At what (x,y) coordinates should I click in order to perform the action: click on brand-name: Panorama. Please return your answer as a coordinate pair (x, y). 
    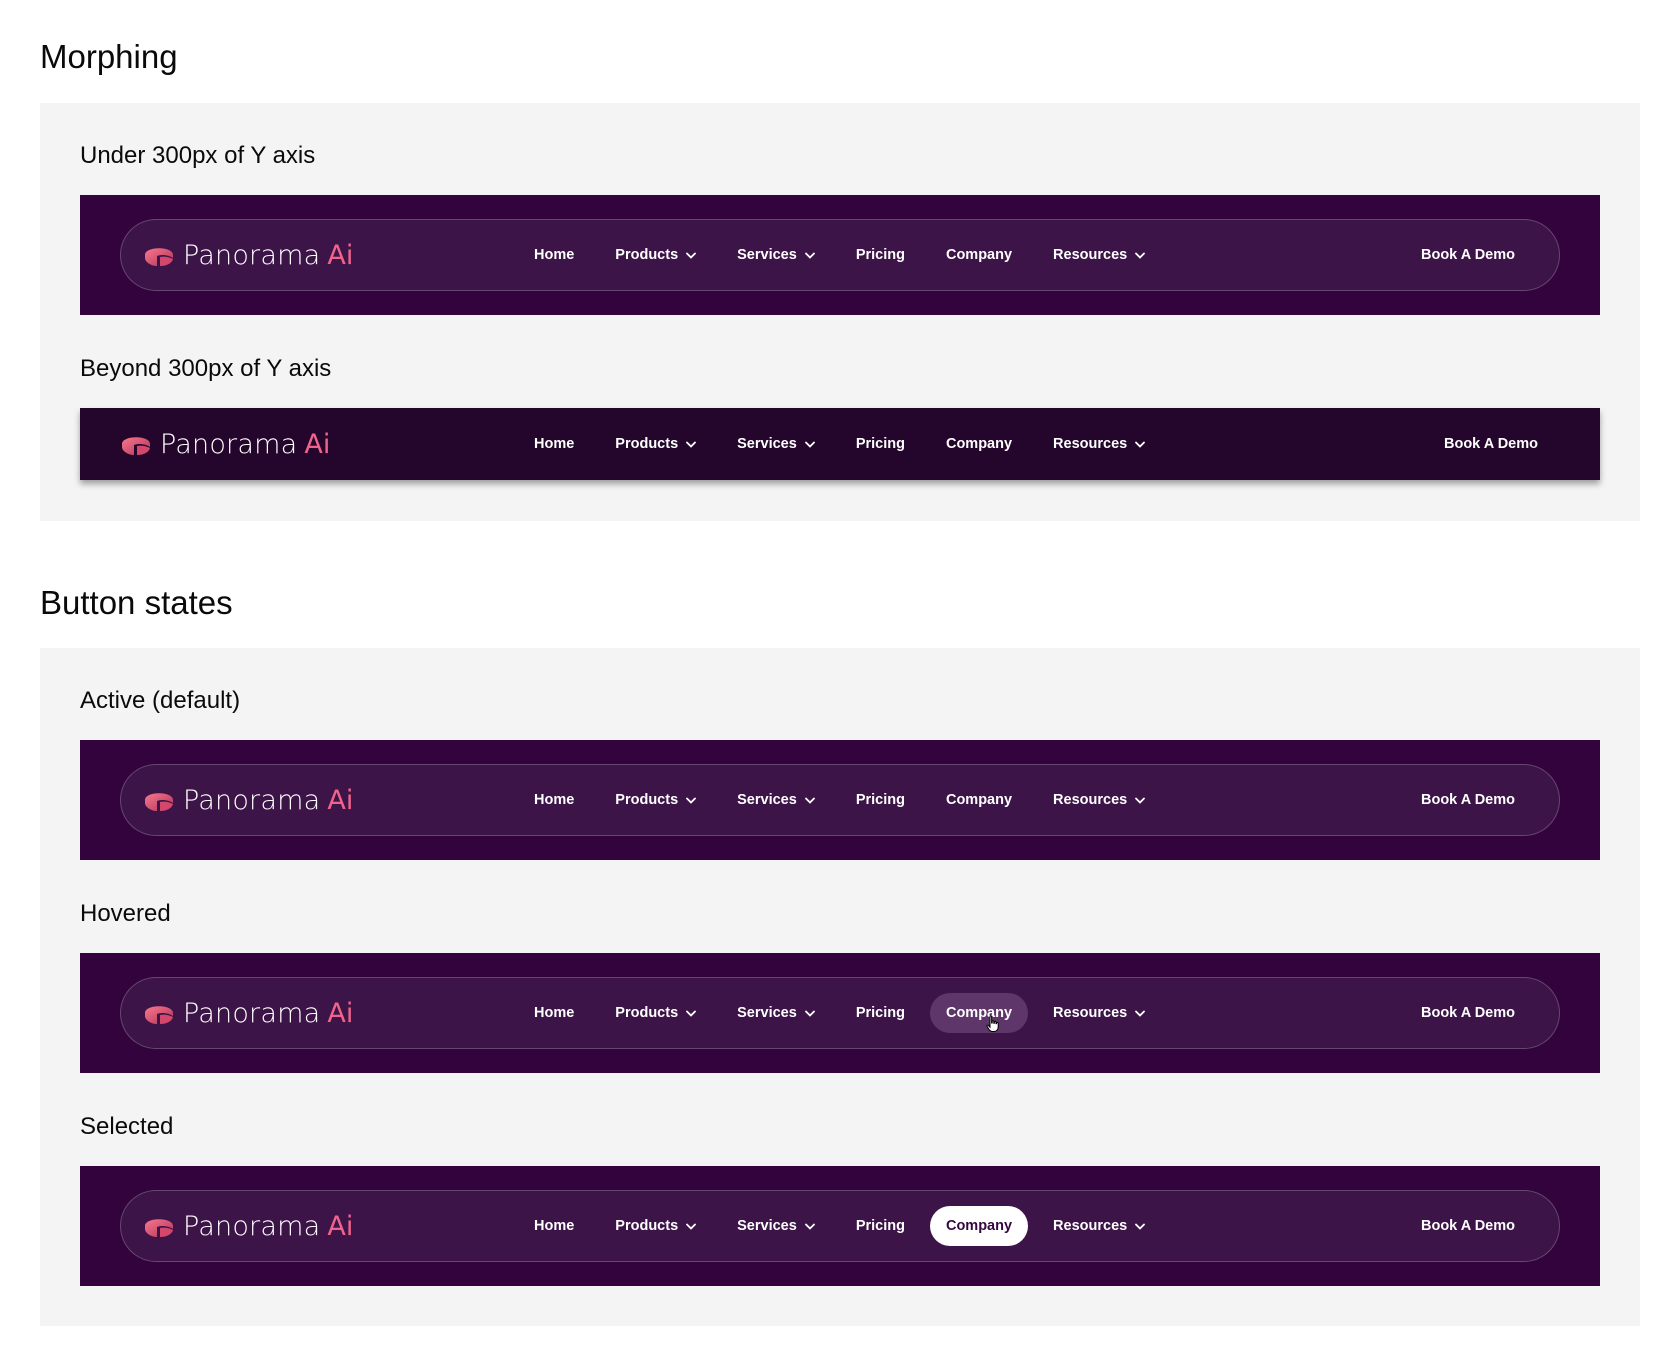
    Looking at the image, I should click on (252, 1226).